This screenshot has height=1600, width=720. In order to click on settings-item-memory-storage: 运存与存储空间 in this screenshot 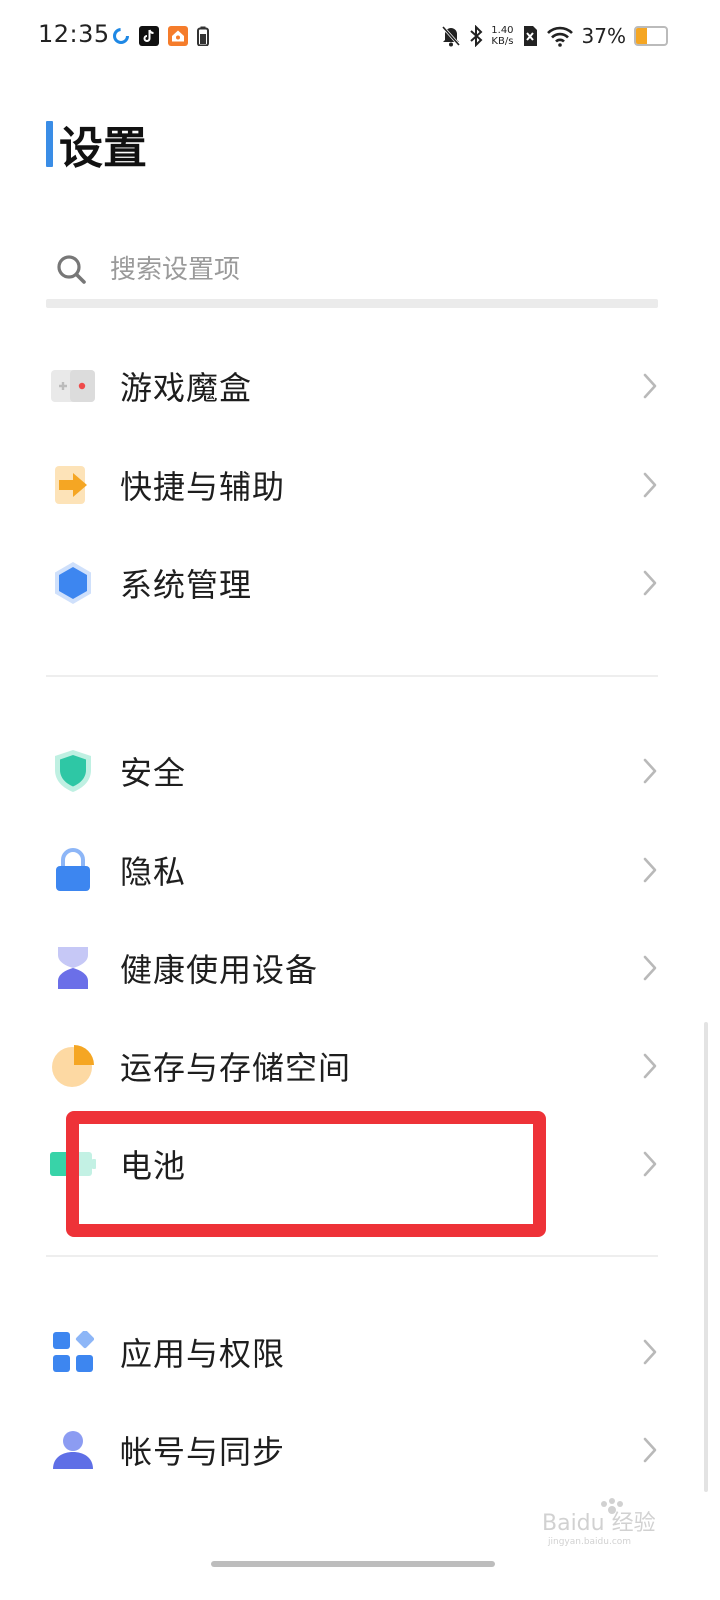, I will do `click(352, 1066)`.